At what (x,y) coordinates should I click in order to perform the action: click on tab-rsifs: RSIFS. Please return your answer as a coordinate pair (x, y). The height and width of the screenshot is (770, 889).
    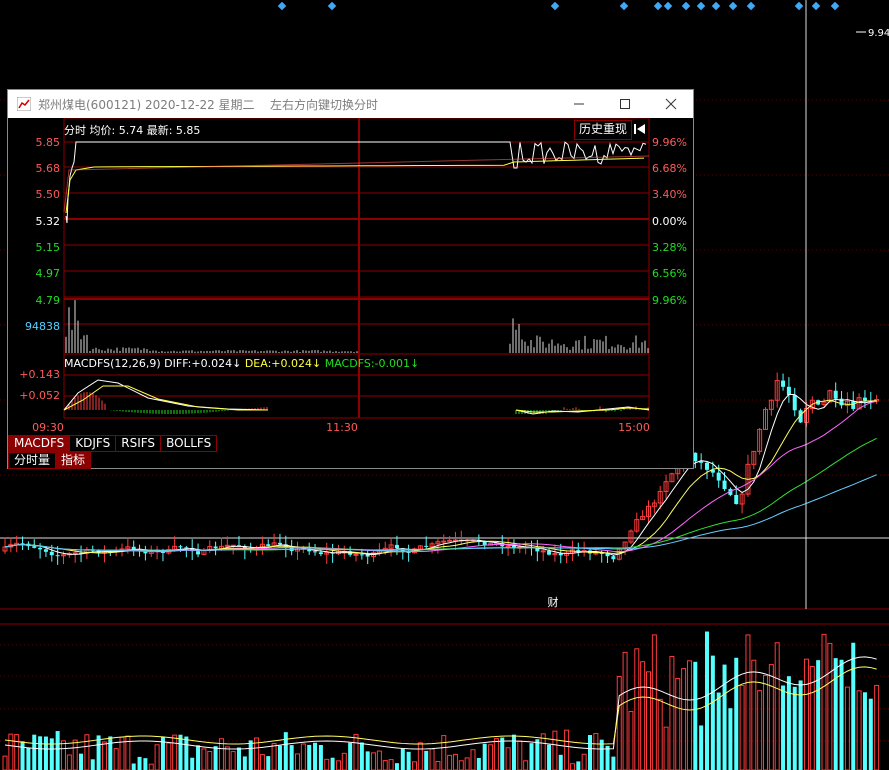
    Looking at the image, I should click on (139, 443).